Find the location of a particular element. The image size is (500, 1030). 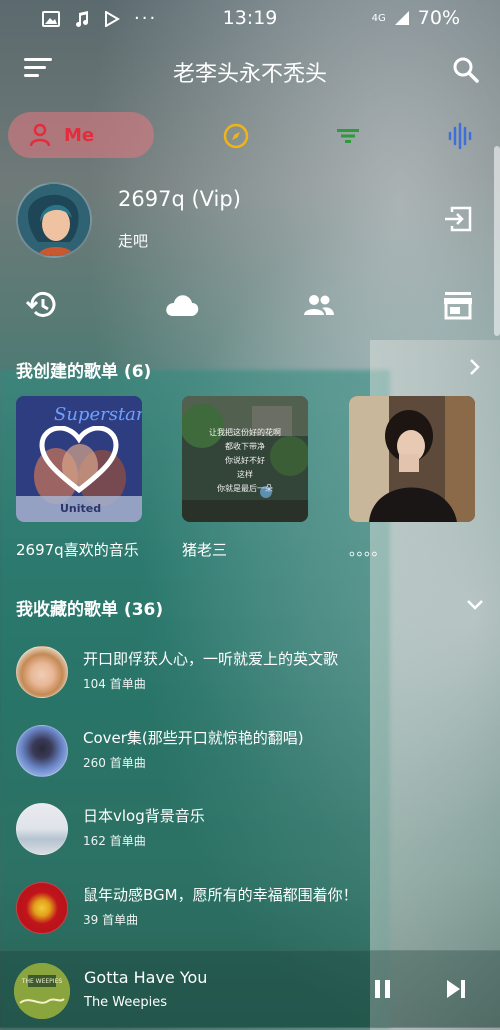

tab-me: Me is located at coordinates (81, 135).